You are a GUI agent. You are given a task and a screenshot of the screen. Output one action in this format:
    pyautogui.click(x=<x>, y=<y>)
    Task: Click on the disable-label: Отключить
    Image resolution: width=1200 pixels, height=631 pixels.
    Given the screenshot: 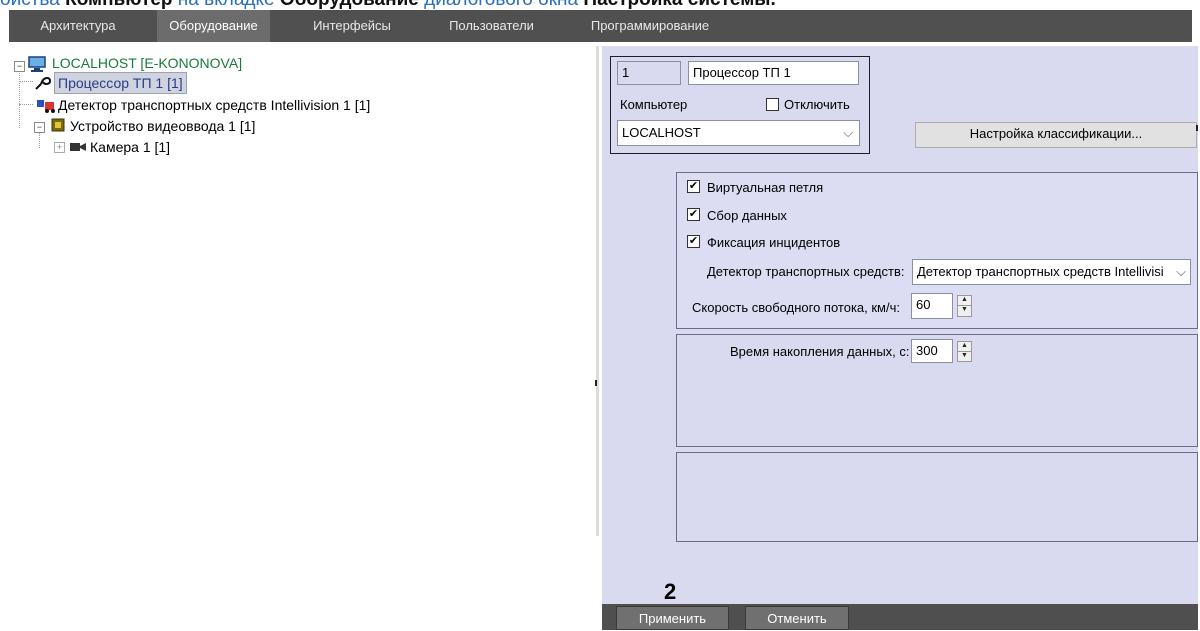 What is the action you would take?
    pyautogui.click(x=817, y=104)
    